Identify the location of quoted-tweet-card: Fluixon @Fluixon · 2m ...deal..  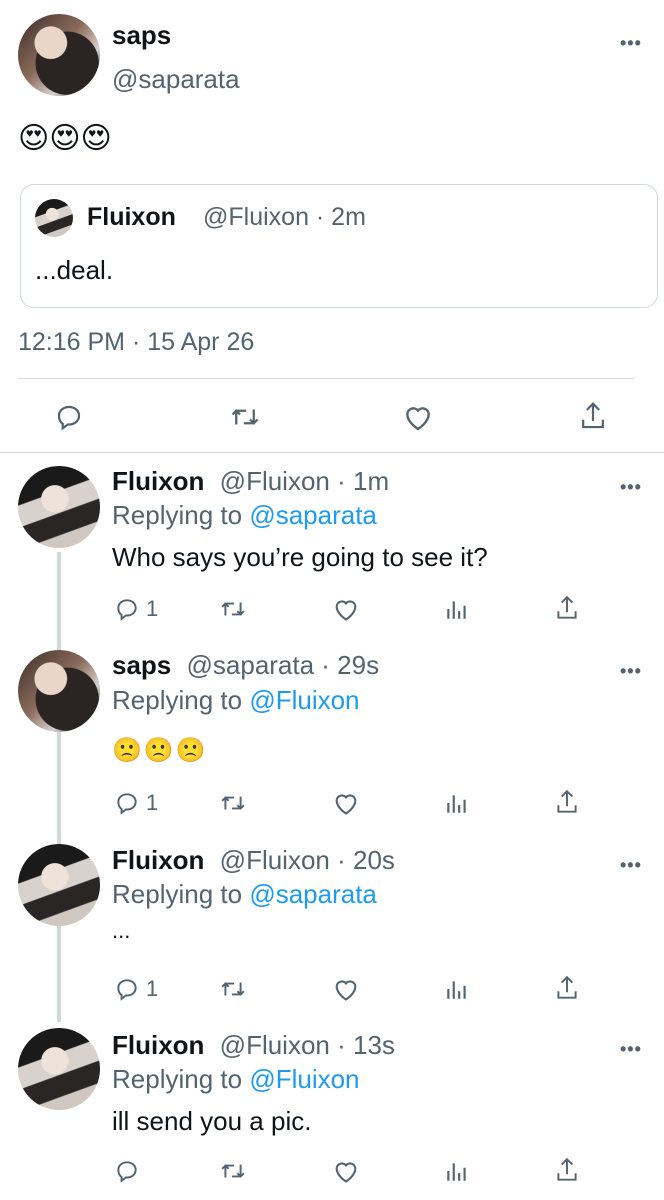
(339, 246).